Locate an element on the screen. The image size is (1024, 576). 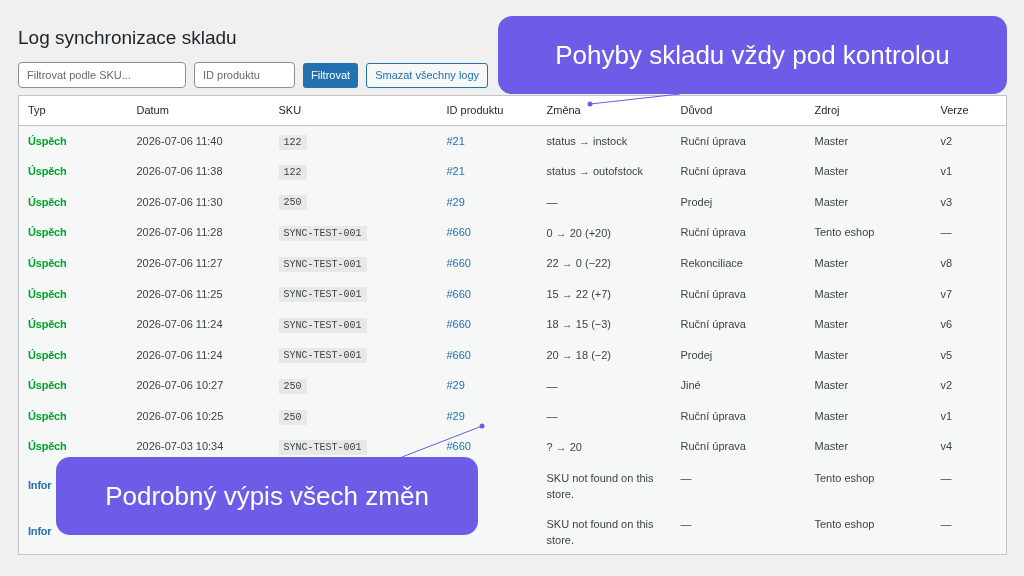
table-cell: 2026-07-06 11:30 is located at coordinates (179, 201).